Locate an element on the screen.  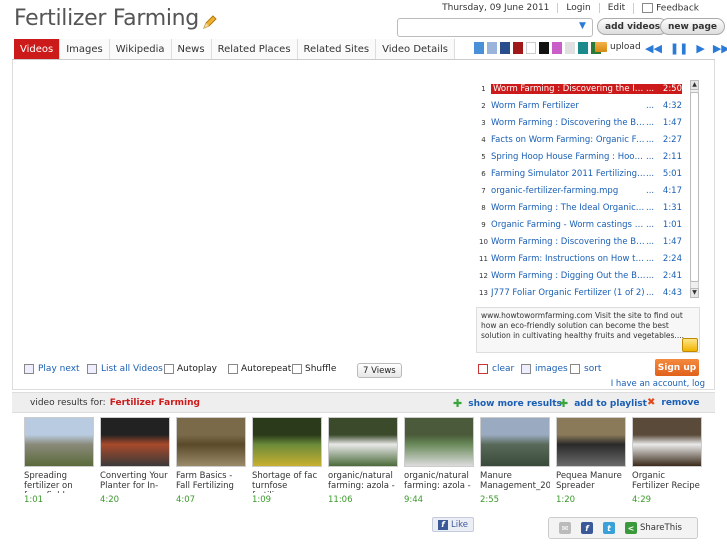
twitter-icon: t is located at coordinates (609, 528).